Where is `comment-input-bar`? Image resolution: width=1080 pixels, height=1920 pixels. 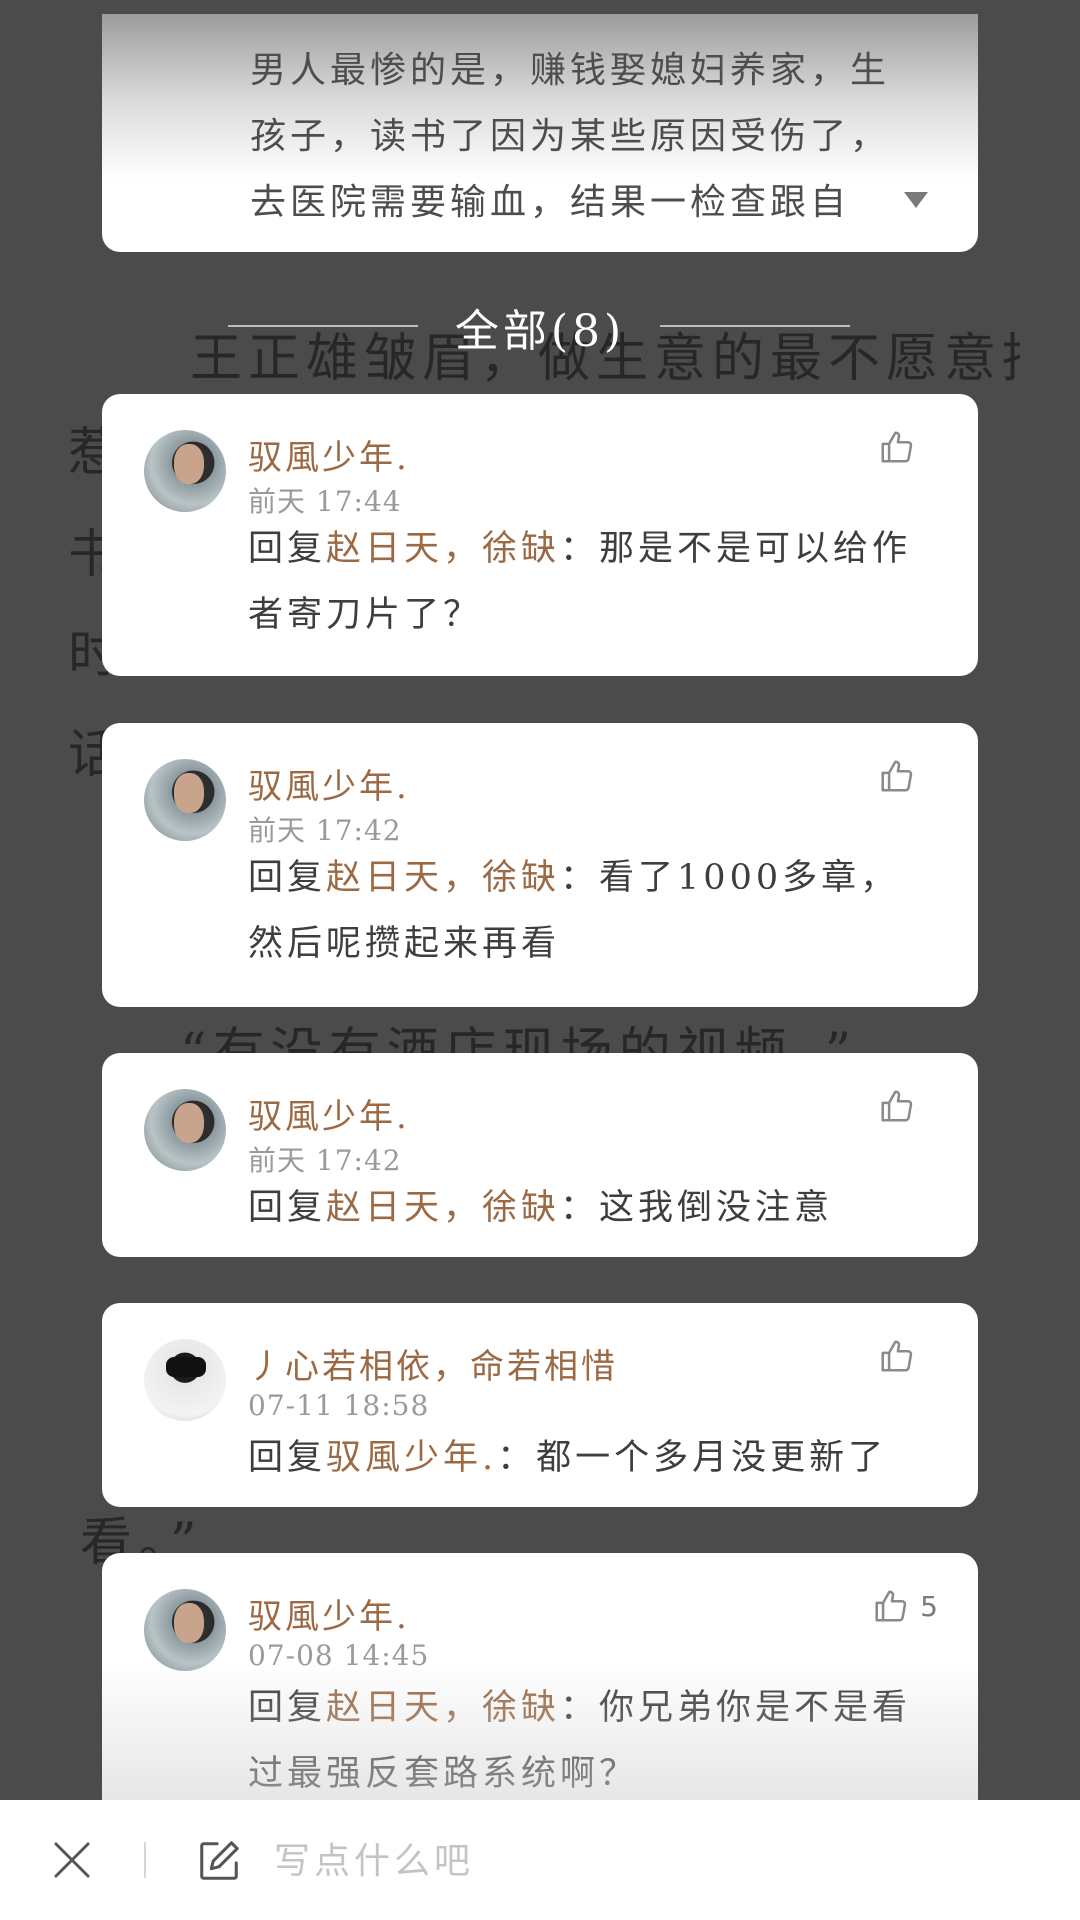 comment-input-bar is located at coordinates (540, 1860).